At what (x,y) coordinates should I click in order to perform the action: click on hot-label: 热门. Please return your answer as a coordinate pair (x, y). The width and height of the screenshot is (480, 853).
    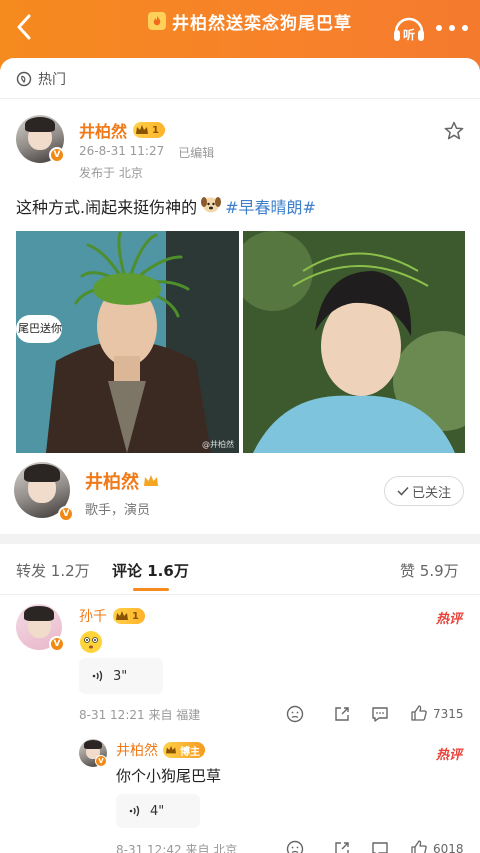
    Looking at the image, I should click on (52, 80).